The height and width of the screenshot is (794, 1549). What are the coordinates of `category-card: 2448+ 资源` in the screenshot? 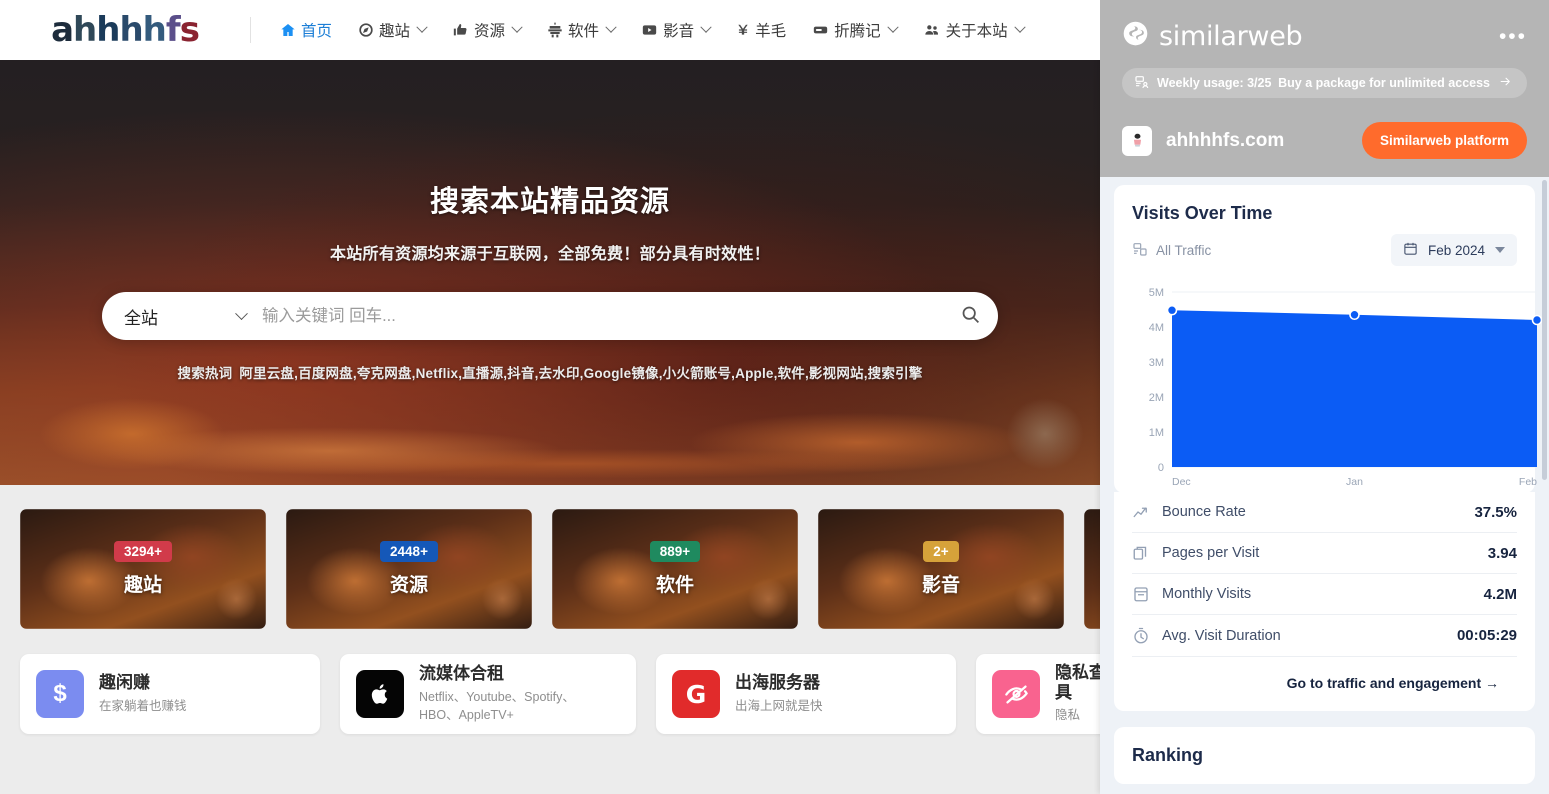 It's located at (409, 569).